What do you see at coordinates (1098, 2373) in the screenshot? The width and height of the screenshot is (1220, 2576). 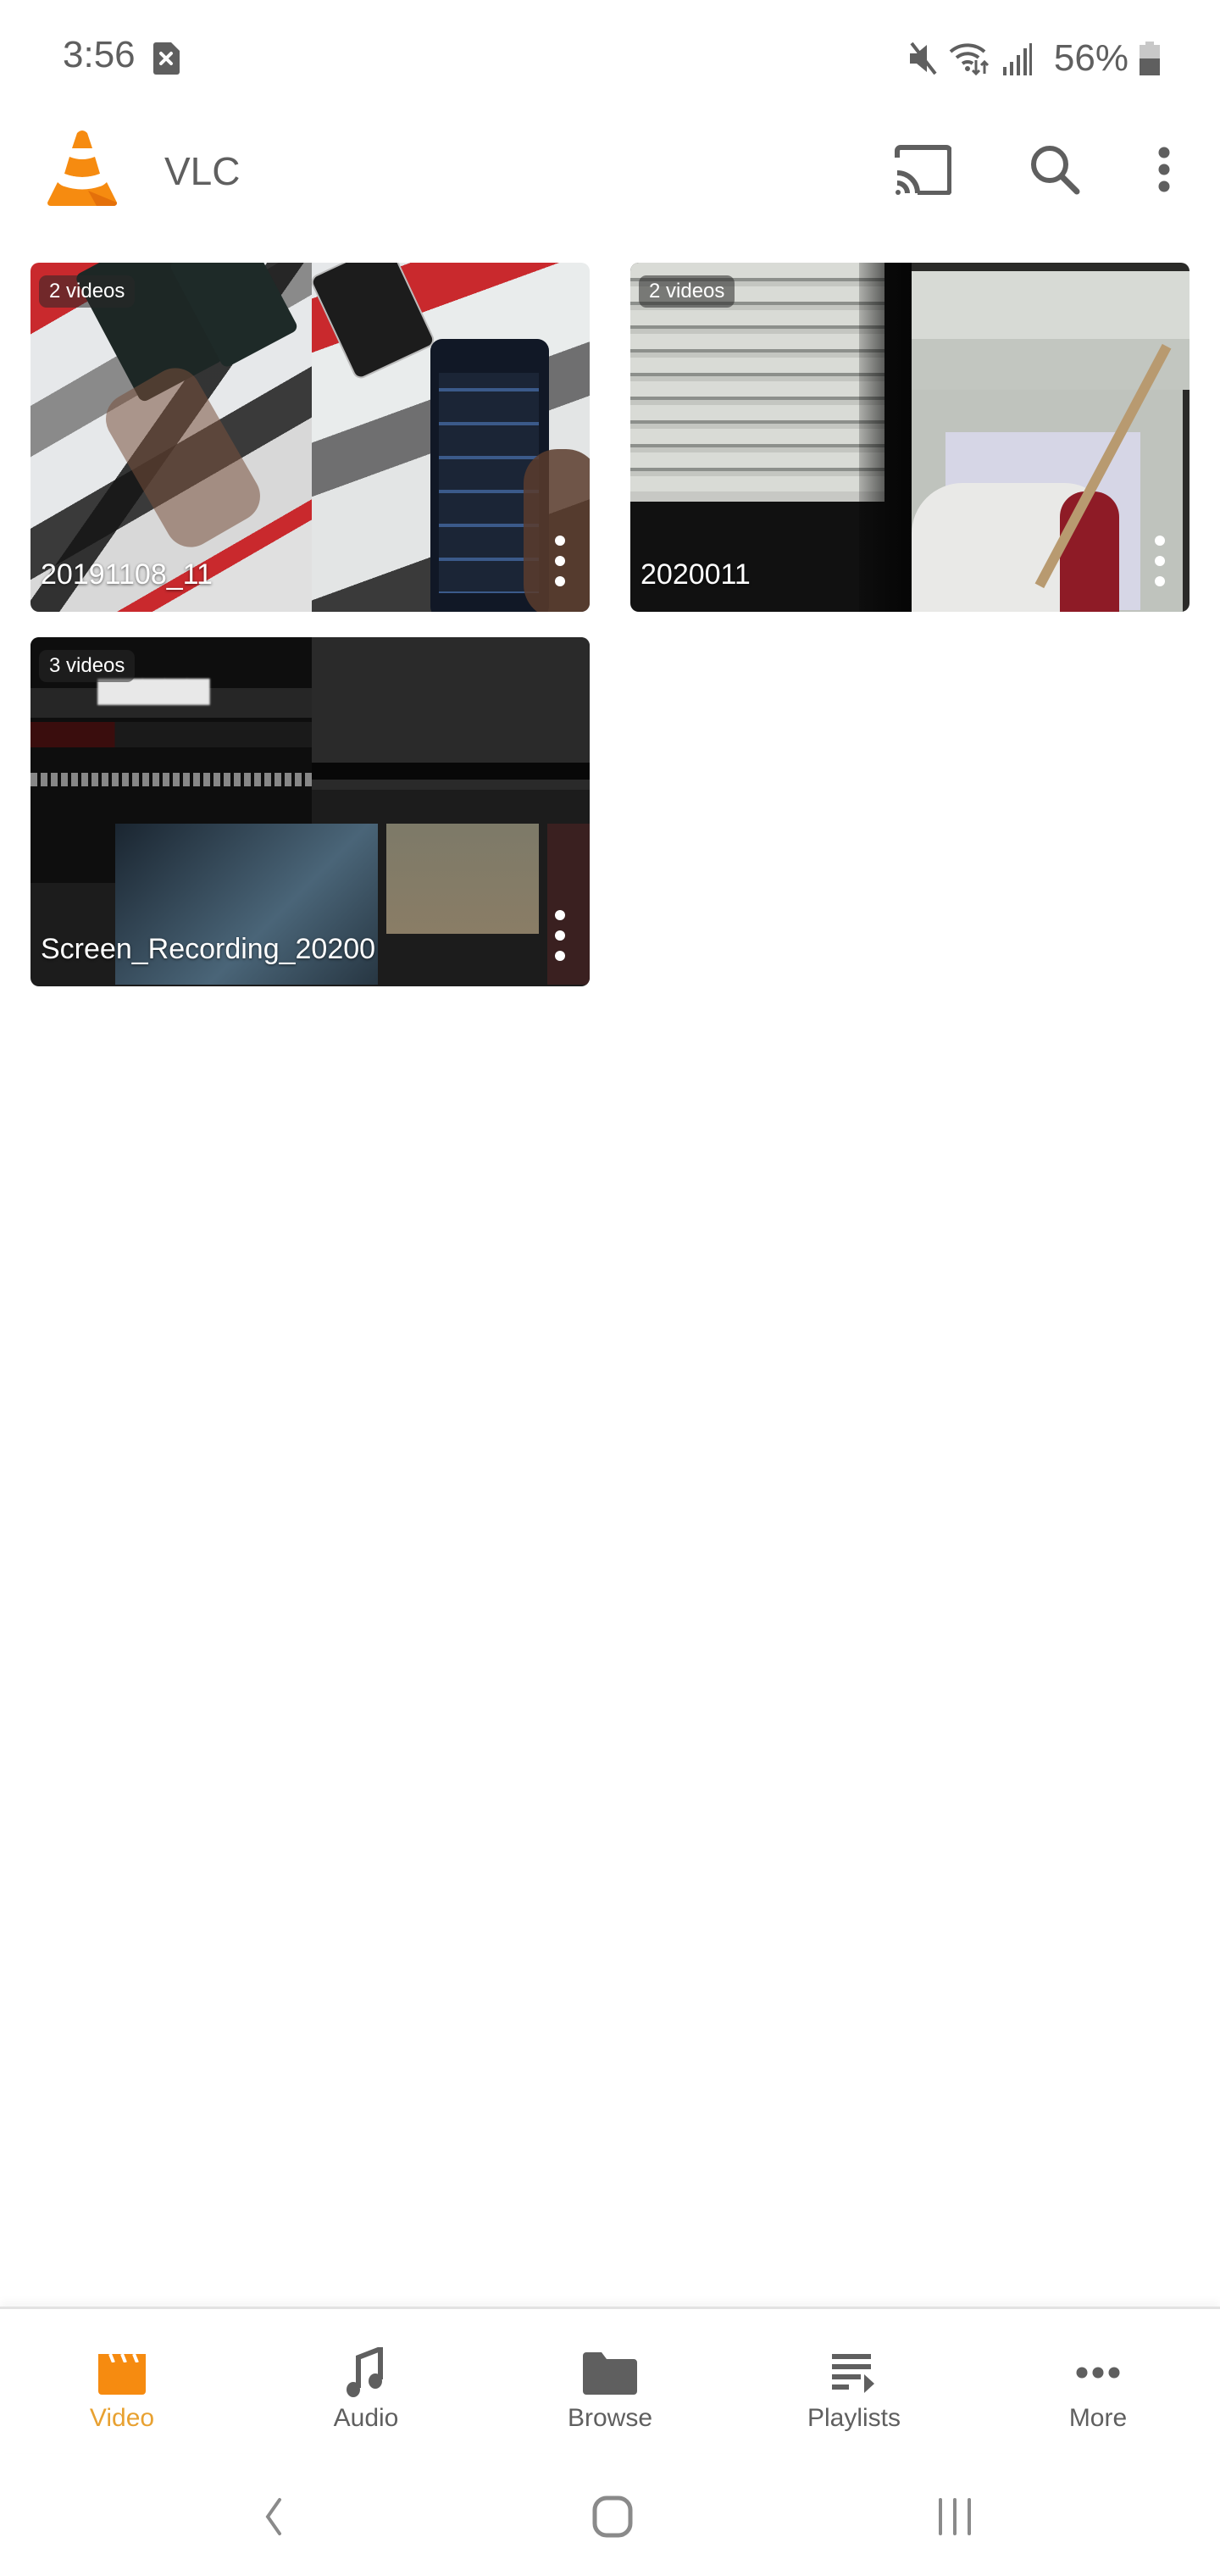 I see `more-horiz-icon` at bounding box center [1098, 2373].